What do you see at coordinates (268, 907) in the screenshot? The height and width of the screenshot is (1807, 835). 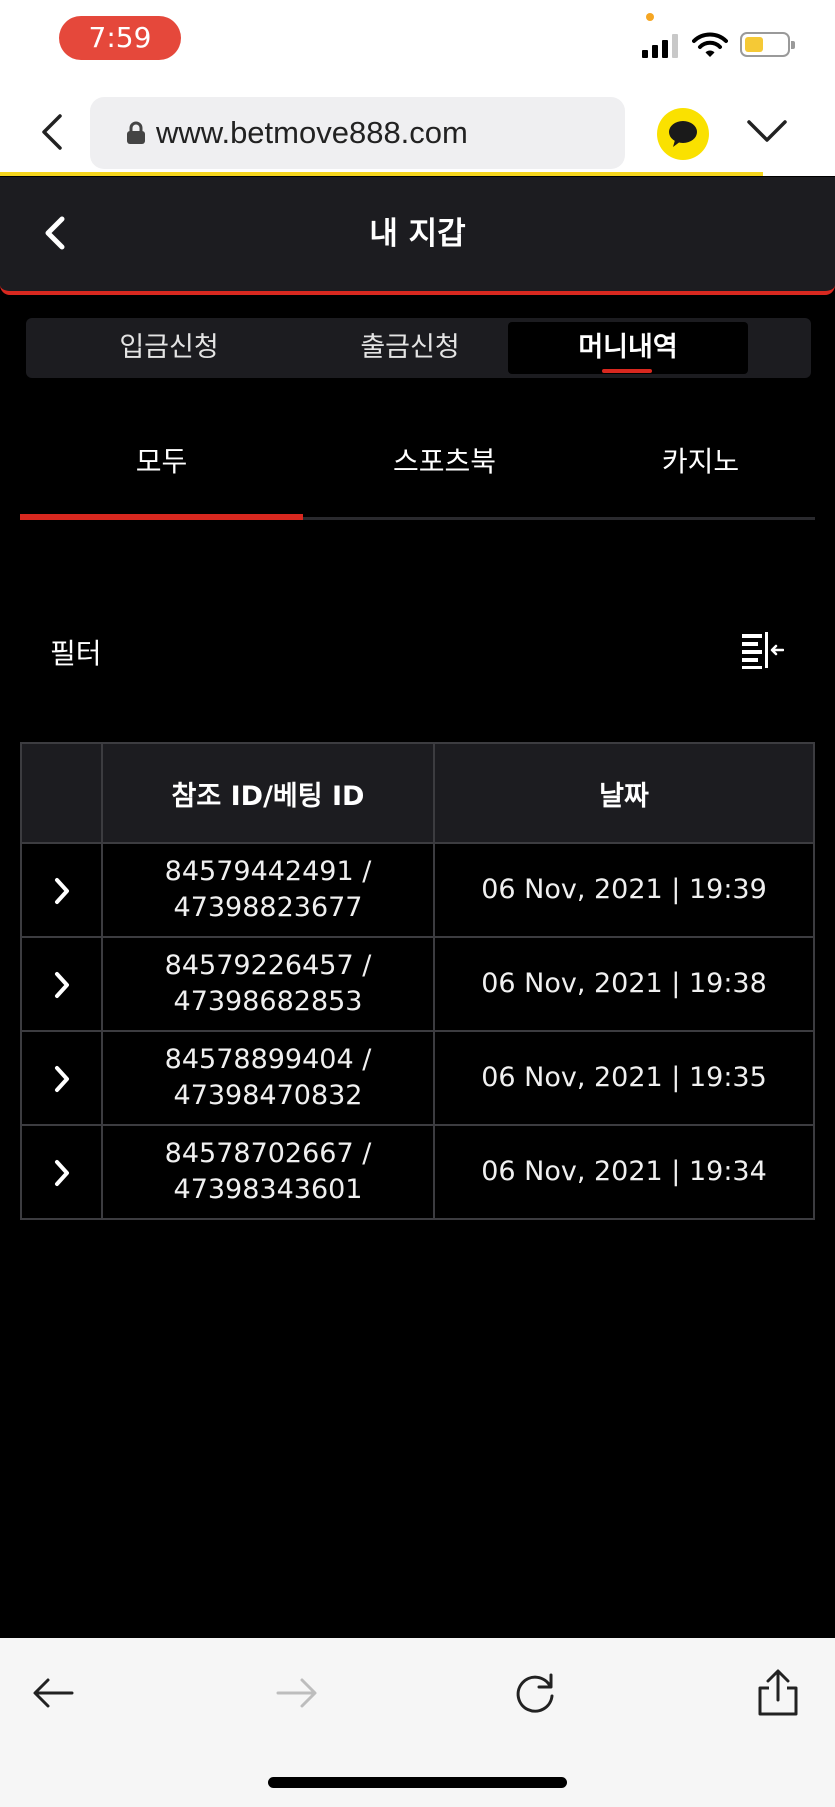 I see `bet-id: 47398823677` at bounding box center [268, 907].